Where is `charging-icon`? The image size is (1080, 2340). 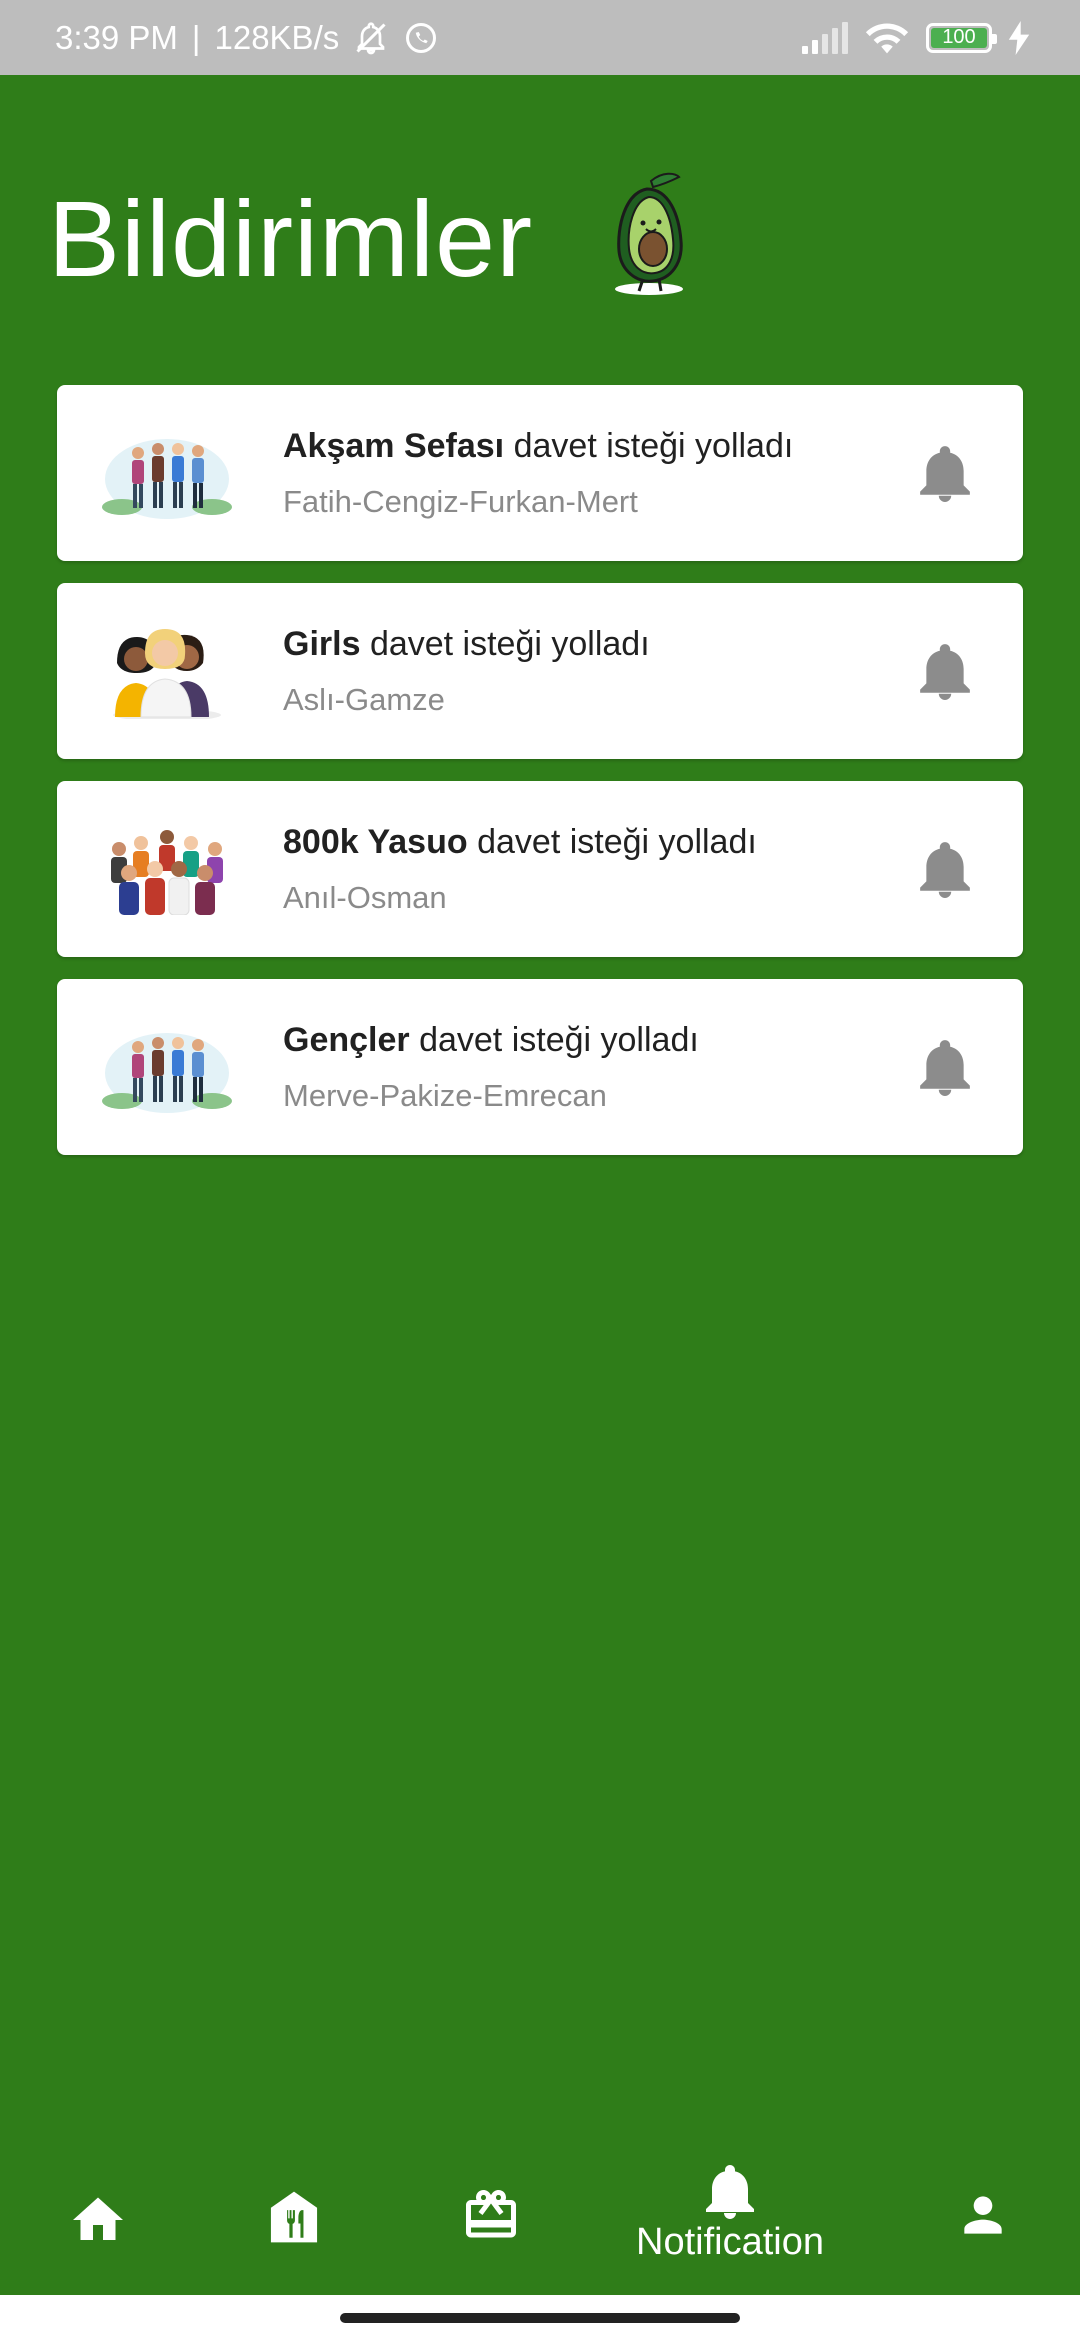 charging-icon is located at coordinates (1019, 37).